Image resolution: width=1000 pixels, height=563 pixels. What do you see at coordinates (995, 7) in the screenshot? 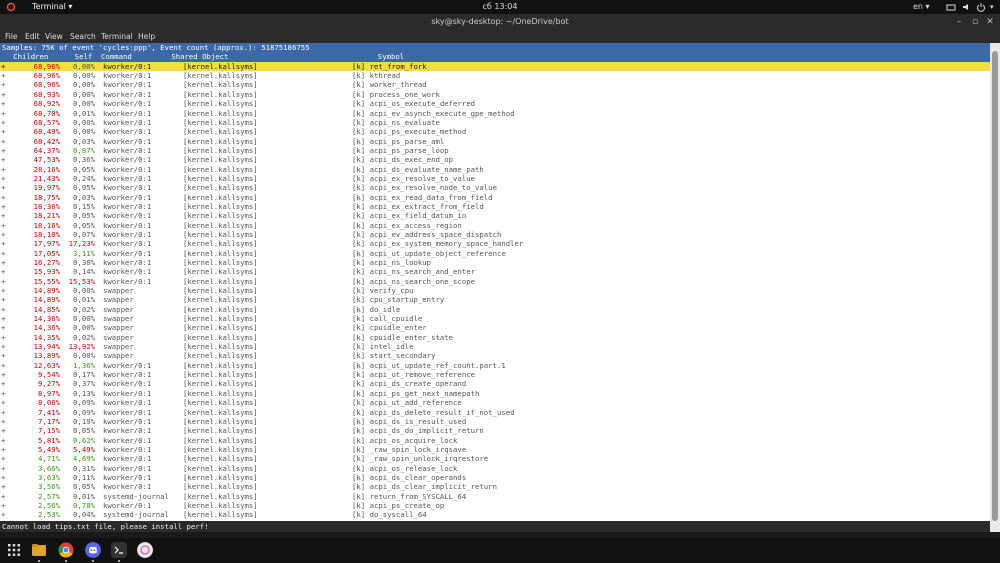
I see `chevron-down-icon: ▾` at bounding box center [995, 7].